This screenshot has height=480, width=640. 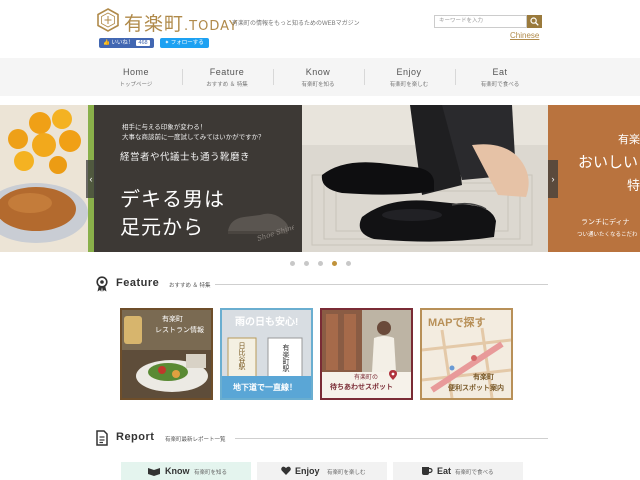 What do you see at coordinates (164, 127) in the screenshot?
I see `slide-lead-line1: 相手に与える印象が変わる！` at bounding box center [164, 127].